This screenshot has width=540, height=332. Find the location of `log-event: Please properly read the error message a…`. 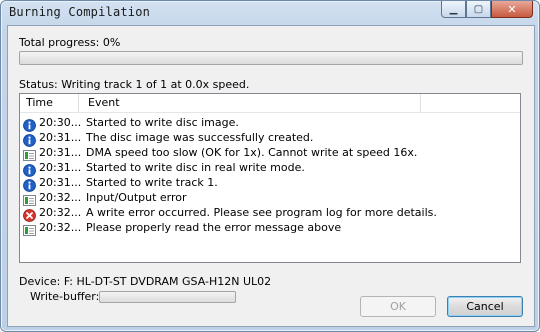

log-event: Please properly read the error message a… is located at coordinates (214, 227).